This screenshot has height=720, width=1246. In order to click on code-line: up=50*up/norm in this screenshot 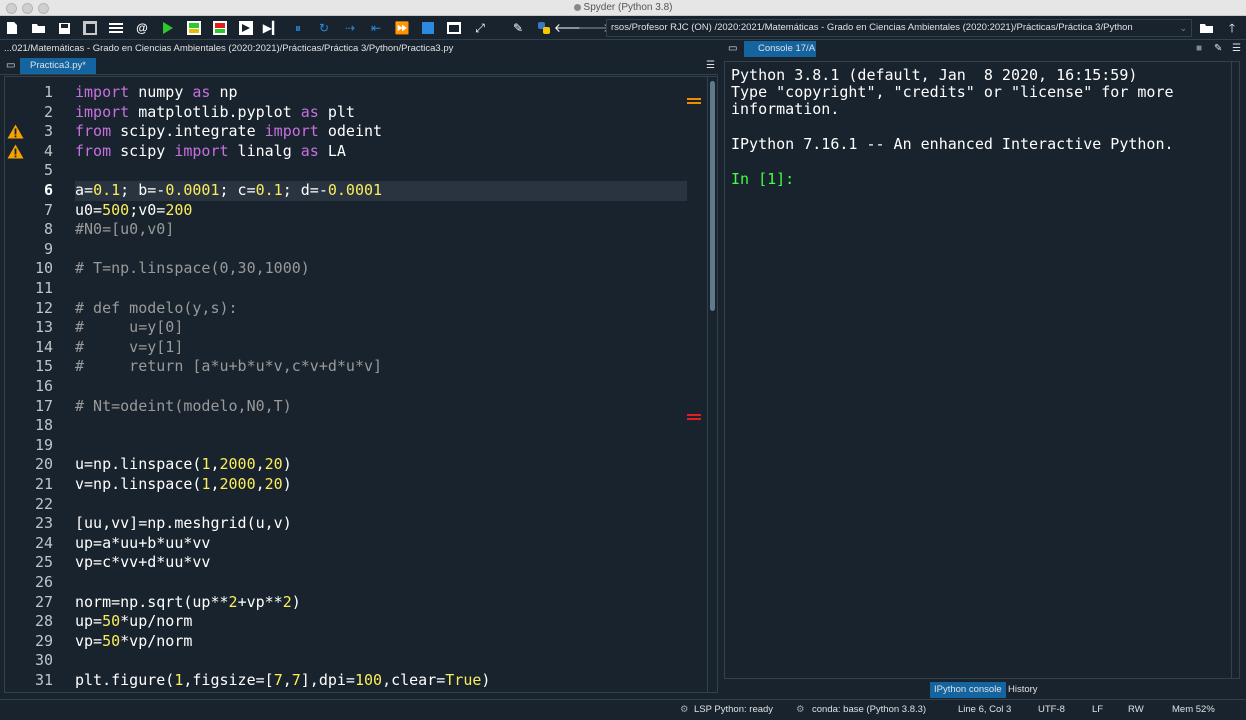, I will do `click(381, 622)`.